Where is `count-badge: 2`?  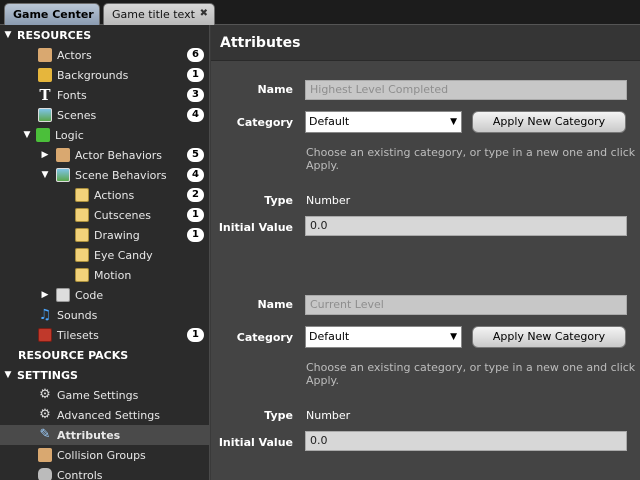 count-badge: 2 is located at coordinates (195, 195).